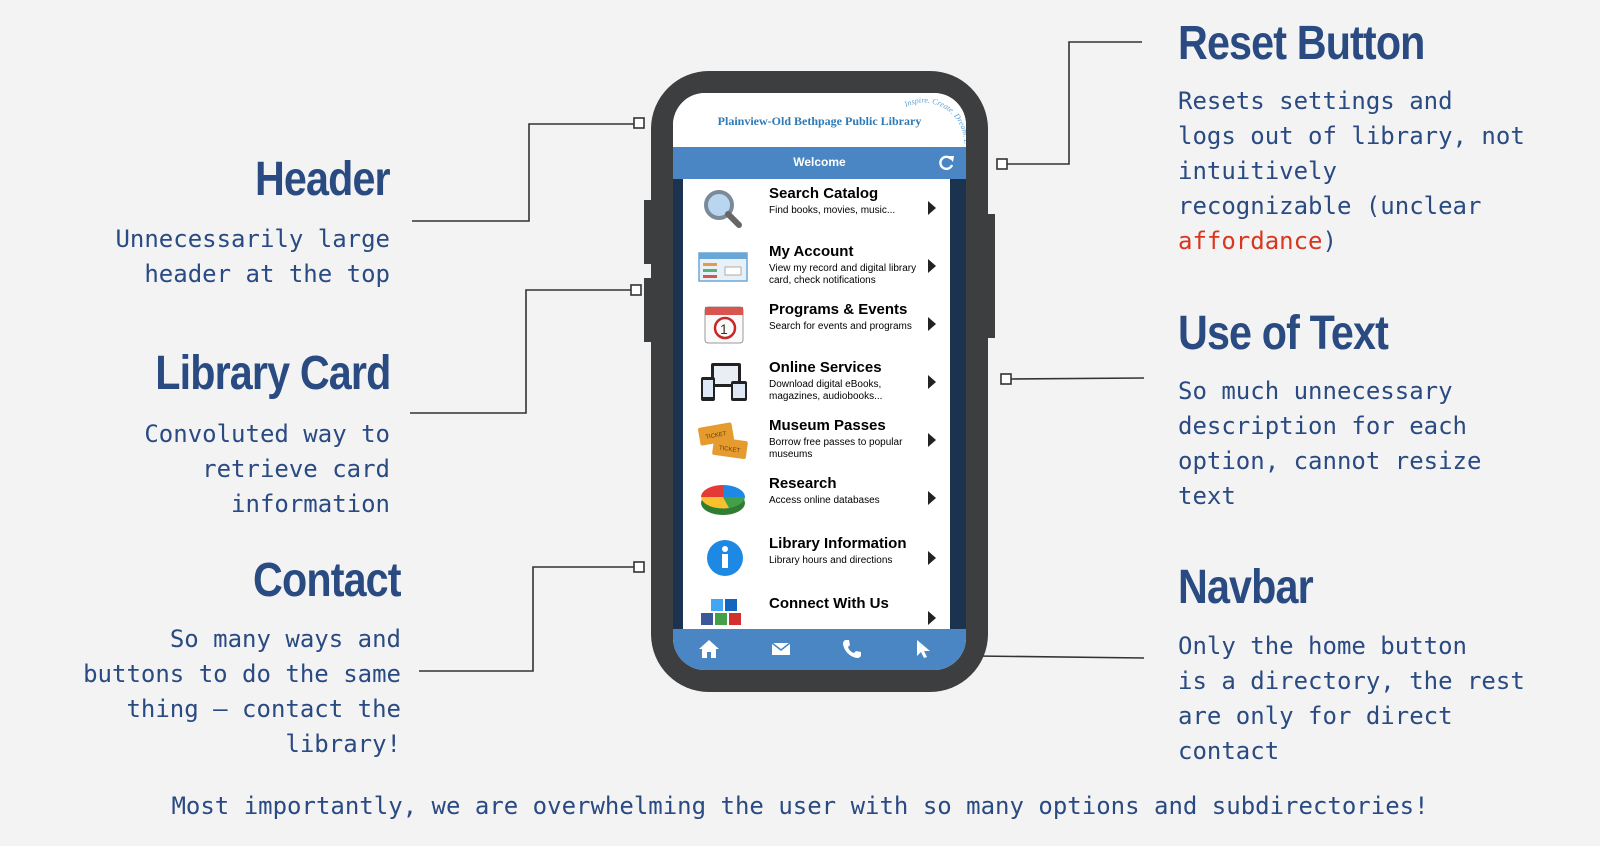 The image size is (1600, 846). What do you see at coordinates (1250, 241) in the screenshot?
I see `affordance-highlight: affordance` at bounding box center [1250, 241].